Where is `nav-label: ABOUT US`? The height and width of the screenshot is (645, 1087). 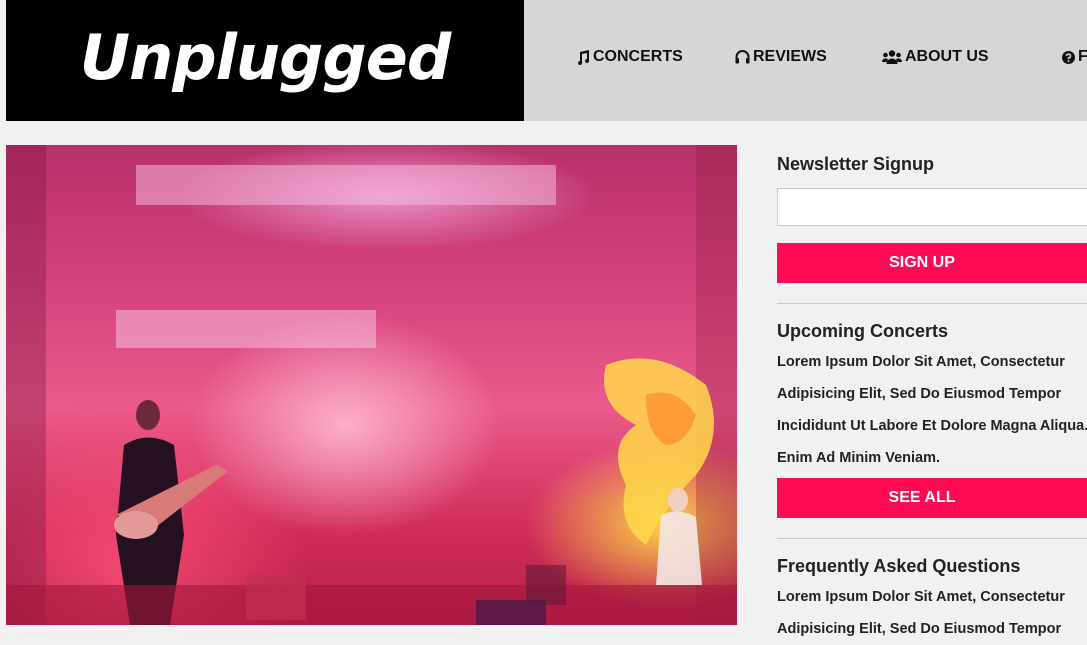
nav-label: ABOUT US is located at coordinates (947, 56).